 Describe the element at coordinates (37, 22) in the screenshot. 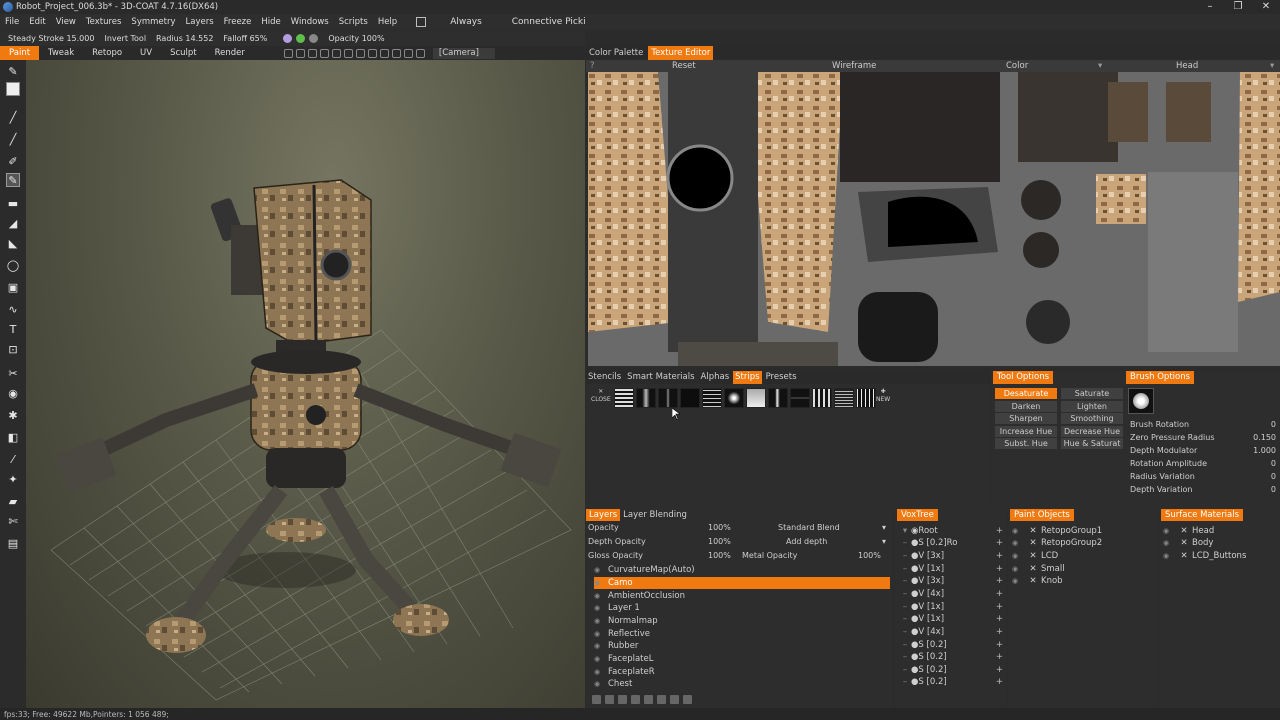

I see `menu-edit: Edit` at that location.